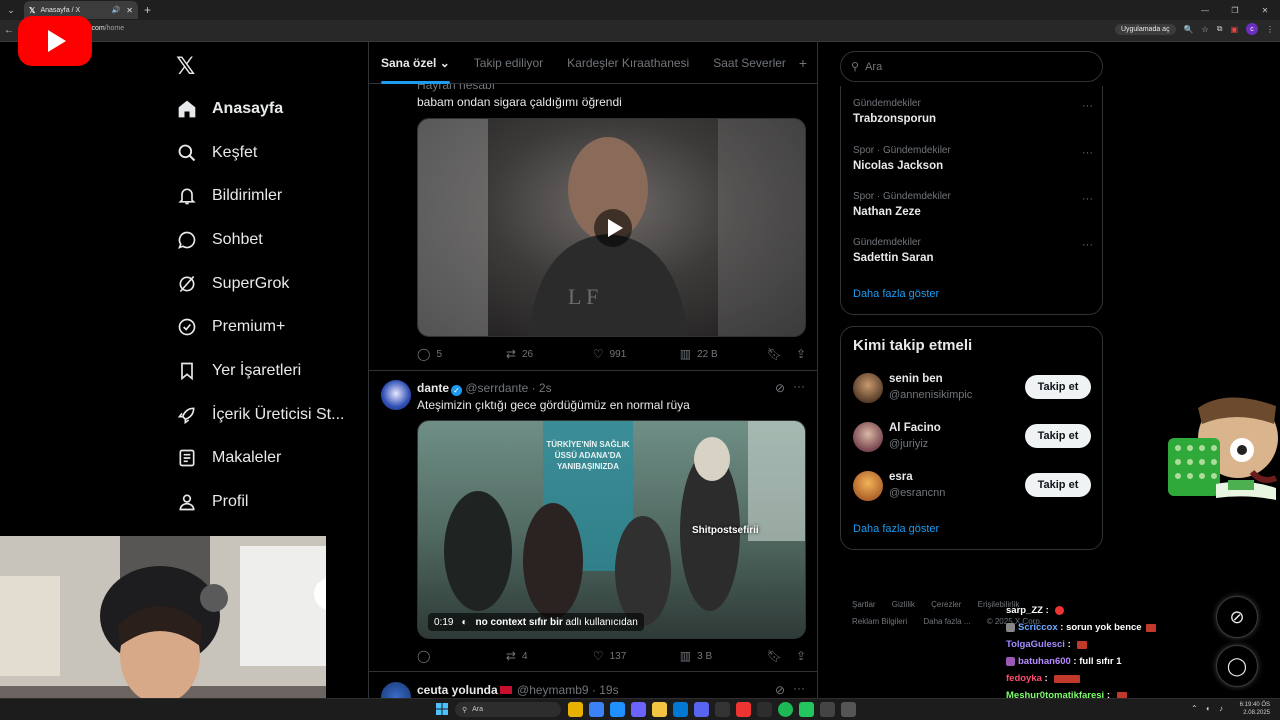 This screenshot has width=1280, height=720. Describe the element at coordinates (723, 656) in the screenshot. I see `views-button: ▥ 3 B` at that location.